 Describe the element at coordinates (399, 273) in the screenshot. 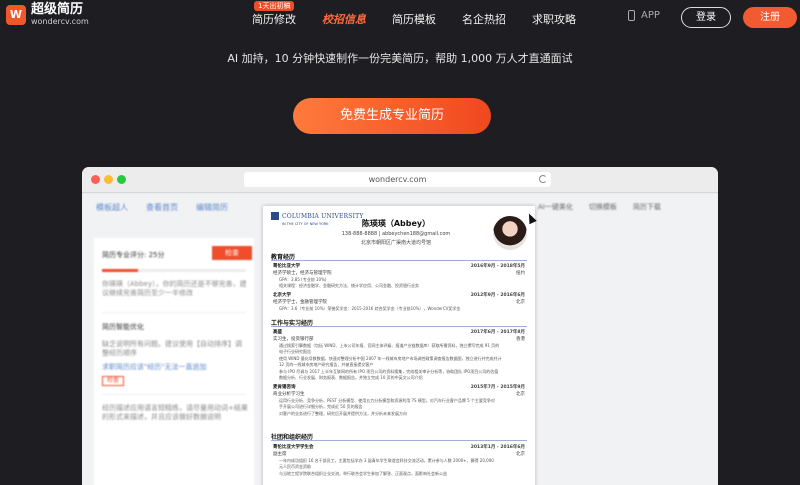

I see `education-row: 经济学硕士，经济与管理学院 纽约` at that location.